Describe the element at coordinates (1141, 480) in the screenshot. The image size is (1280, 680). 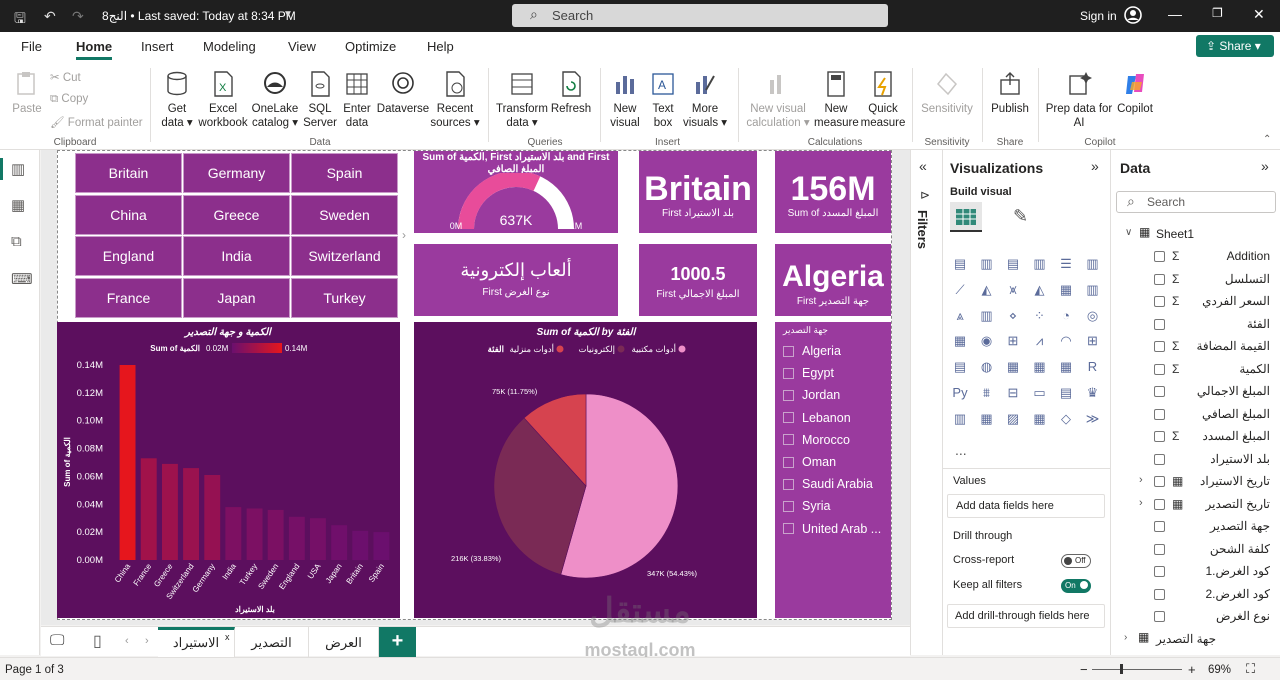
I see `chevron-right-icon: ›` at that location.